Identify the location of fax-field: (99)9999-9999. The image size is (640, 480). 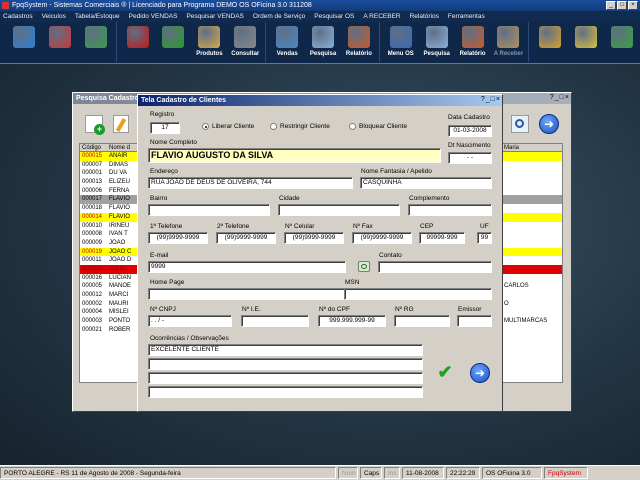
(382, 238).